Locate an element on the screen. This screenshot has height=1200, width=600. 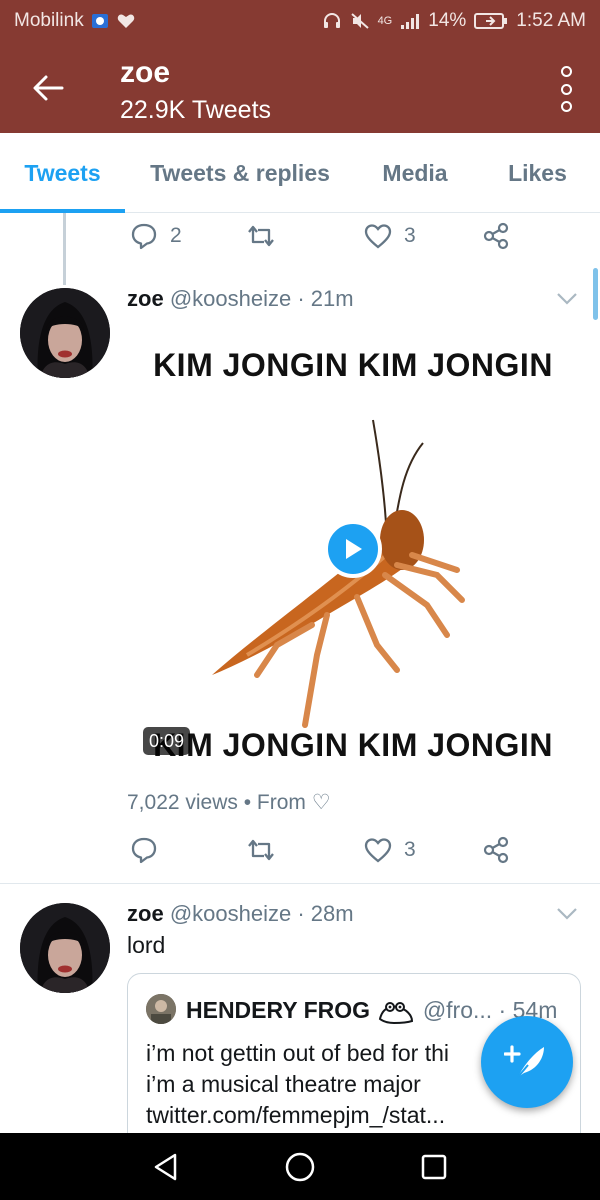
tweet-meta: @koosheize · 28m is located at coordinates (261, 913).